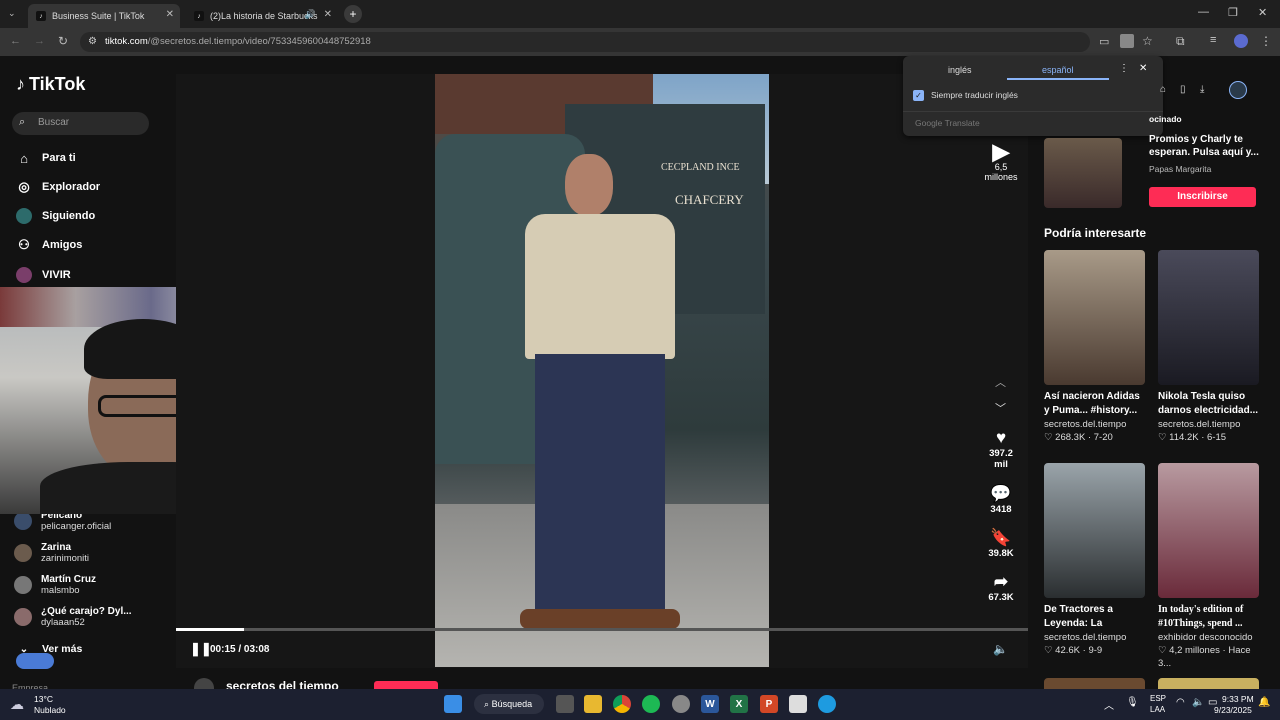  Describe the element at coordinates (827, 704) in the screenshot. I see `edge-icon` at that location.